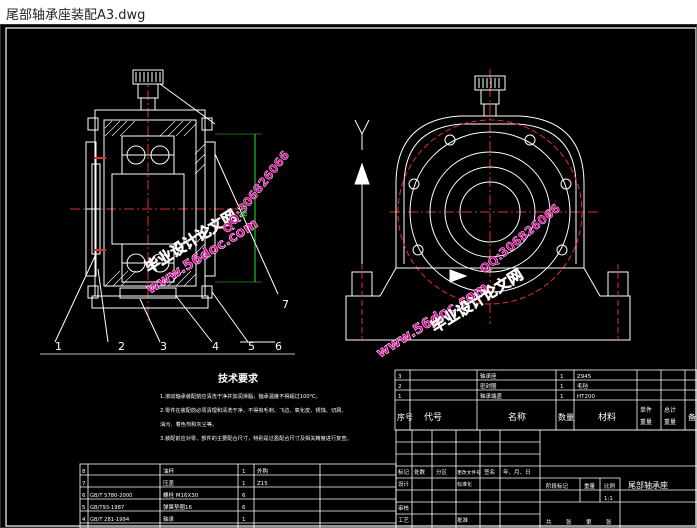  I want to click on balloon-3: 3, so click(163, 346).